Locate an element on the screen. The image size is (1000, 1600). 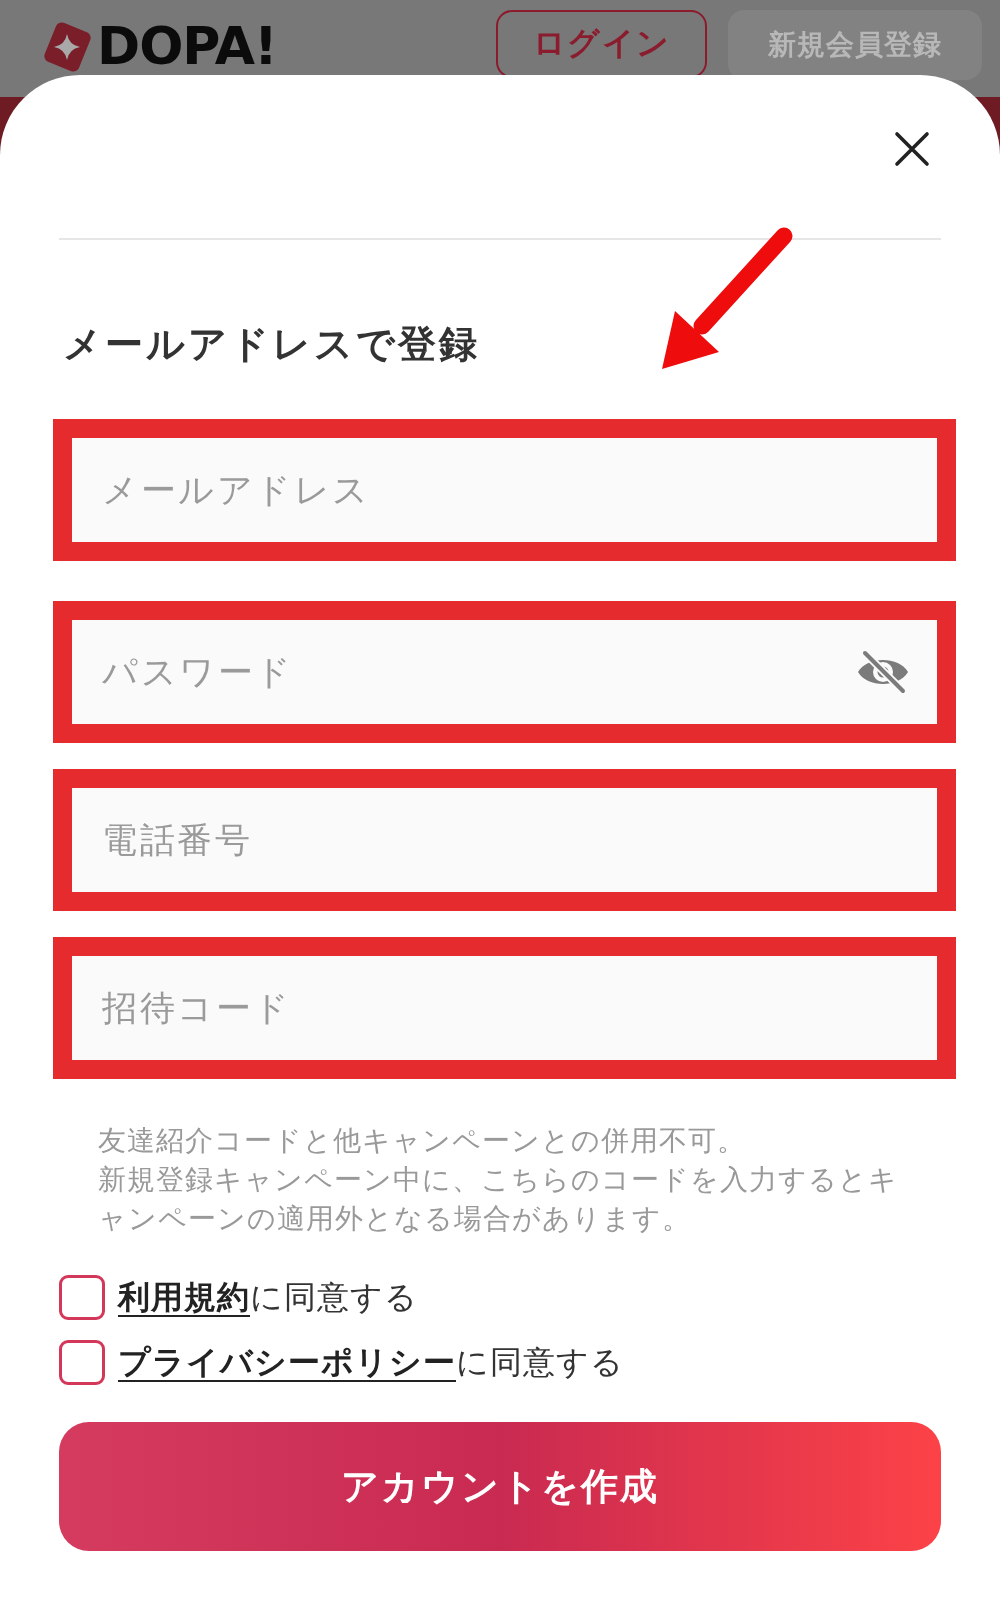
phone-field: 電話番号 is located at coordinates (504, 840).